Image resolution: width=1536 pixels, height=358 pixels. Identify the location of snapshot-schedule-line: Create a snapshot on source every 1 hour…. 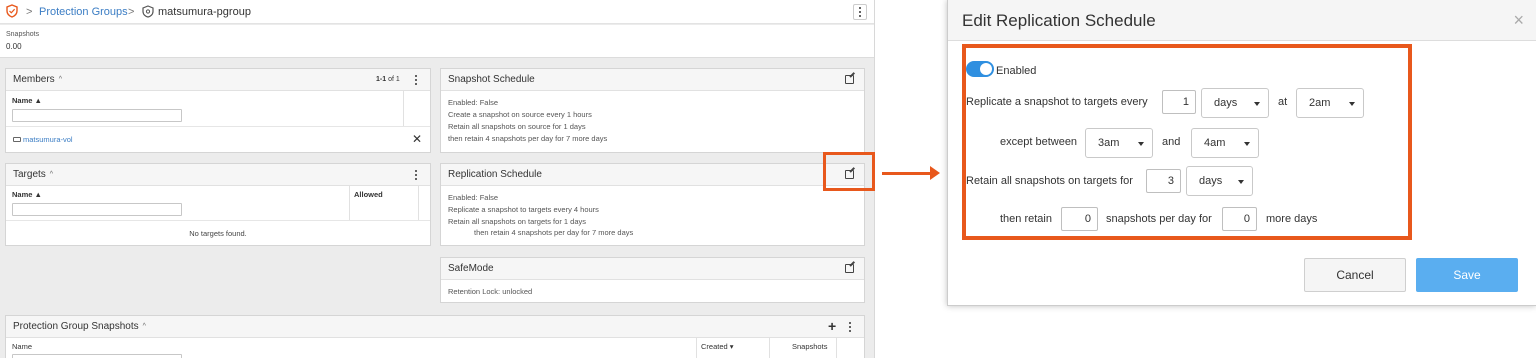
(520, 114).